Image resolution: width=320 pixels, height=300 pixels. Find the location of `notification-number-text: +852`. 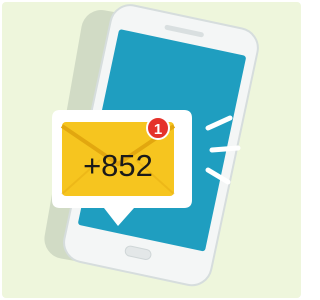

notification-number-text: +852 is located at coordinates (118, 165).